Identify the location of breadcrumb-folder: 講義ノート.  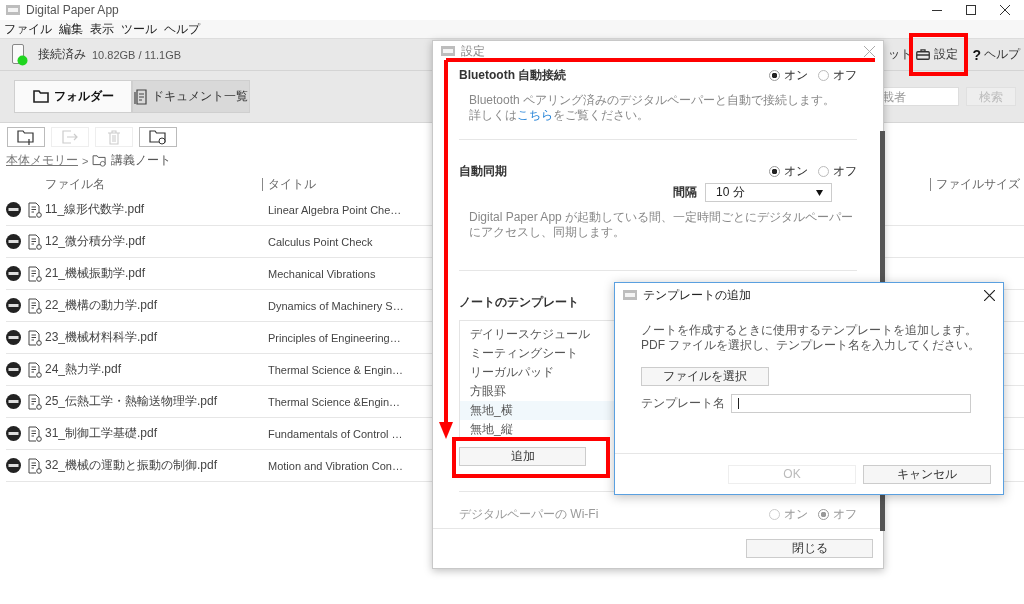
(141, 160).